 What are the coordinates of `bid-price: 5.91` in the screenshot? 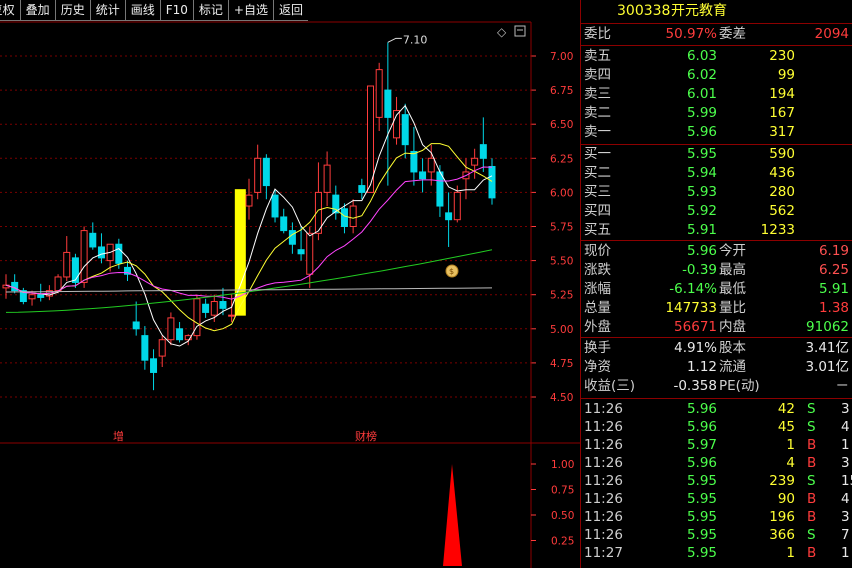 It's located at (701, 230).